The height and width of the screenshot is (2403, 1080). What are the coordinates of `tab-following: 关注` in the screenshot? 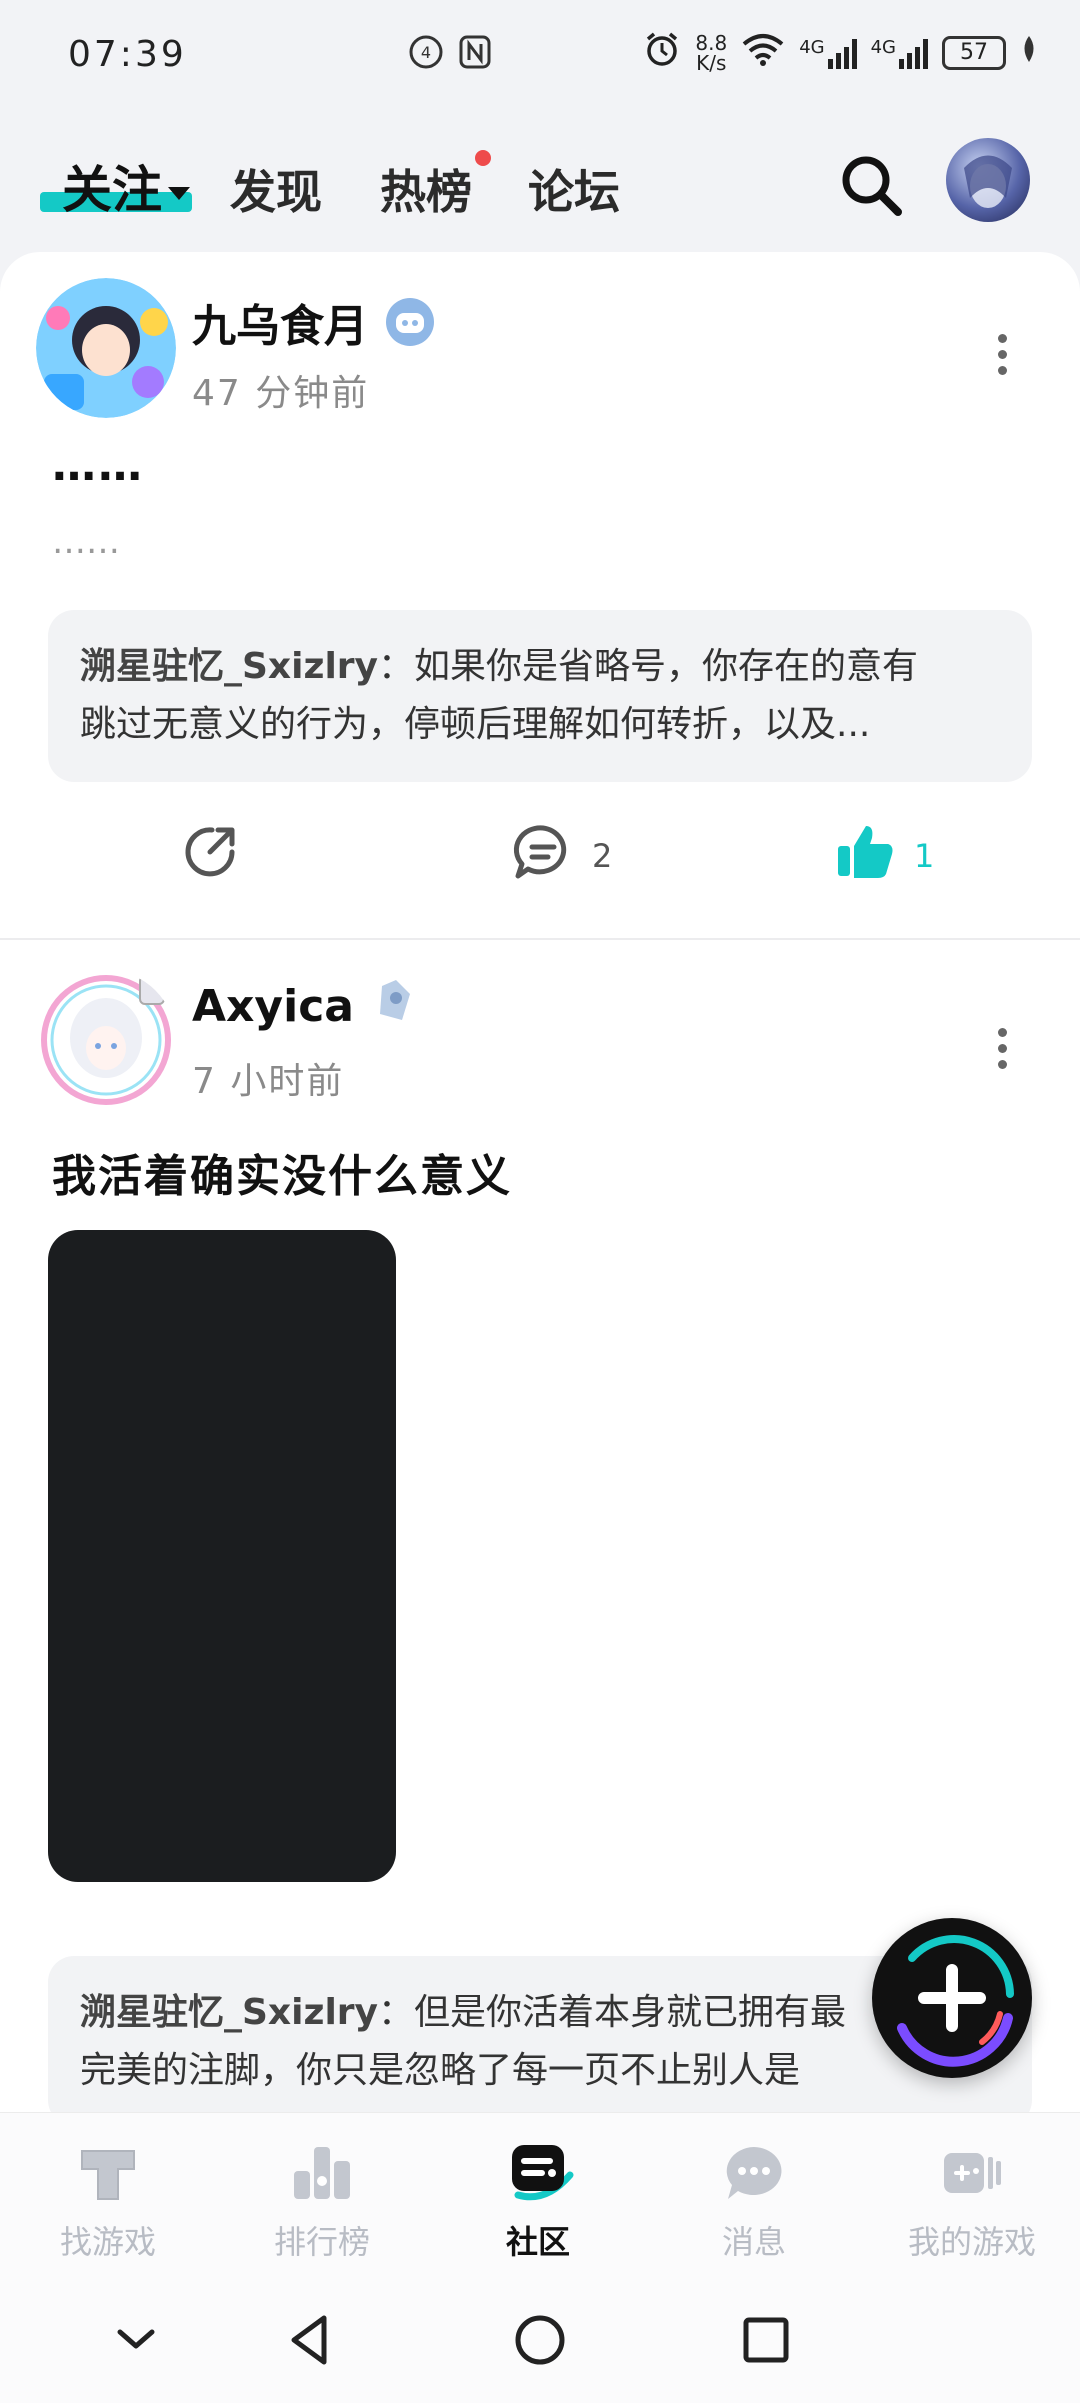 It's located at (126, 186).